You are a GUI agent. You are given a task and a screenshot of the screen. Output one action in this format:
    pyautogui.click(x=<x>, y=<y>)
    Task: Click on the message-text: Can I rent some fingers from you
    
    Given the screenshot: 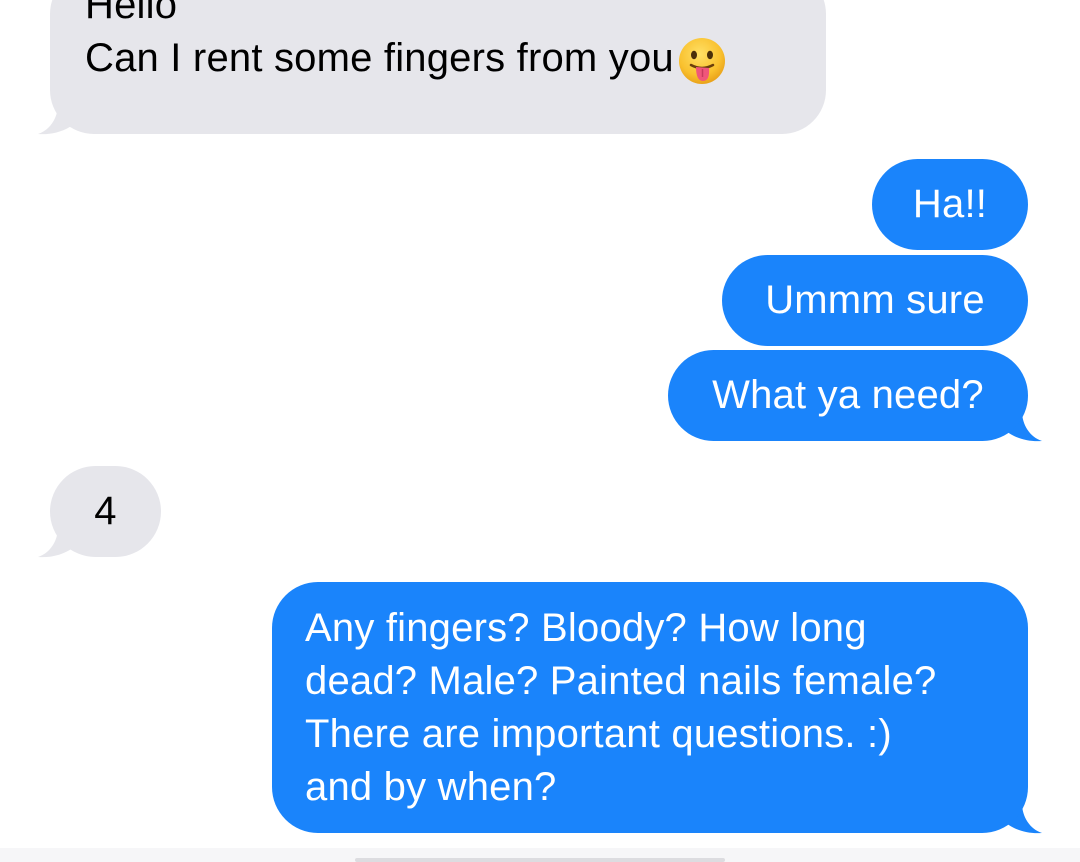 What is the action you would take?
    pyautogui.click(x=379, y=58)
    